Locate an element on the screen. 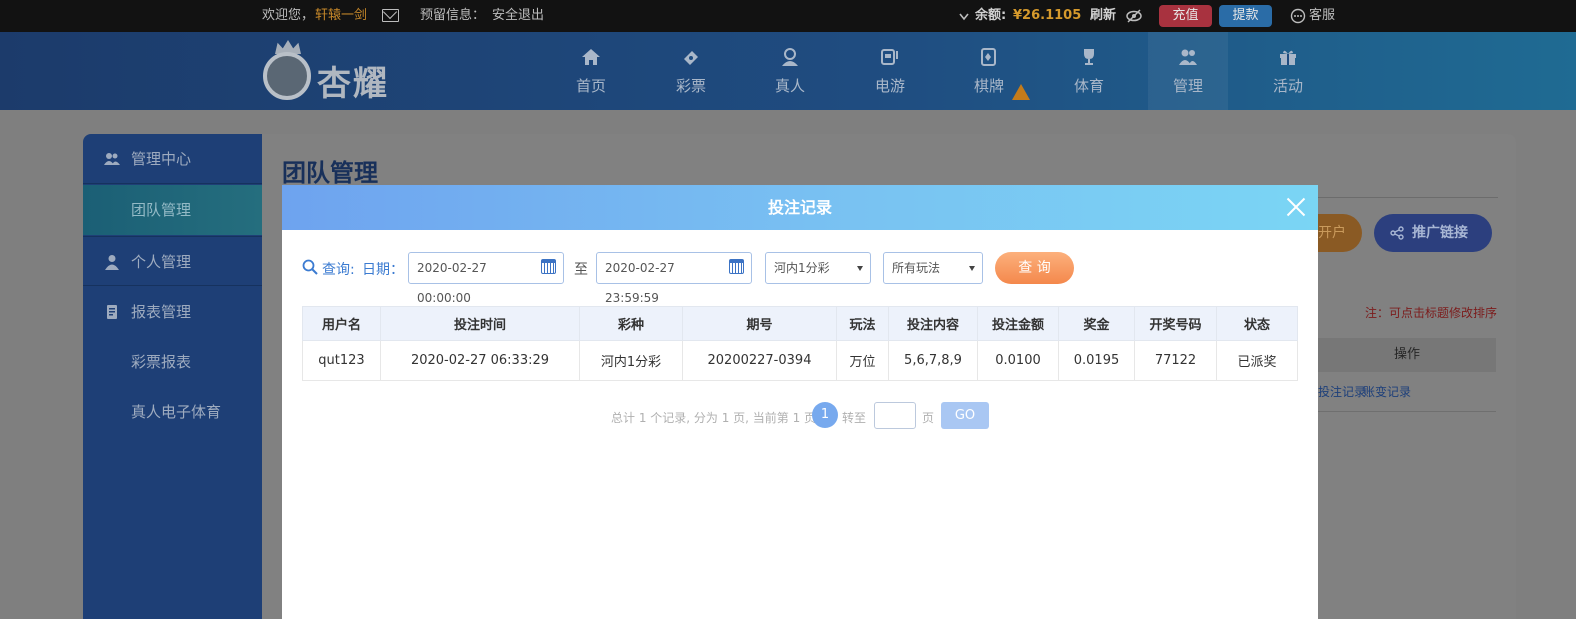 Image resolution: width=1576 pixels, height=619 pixels. sidebar-item-management-center: 管理中心 is located at coordinates (172, 159).